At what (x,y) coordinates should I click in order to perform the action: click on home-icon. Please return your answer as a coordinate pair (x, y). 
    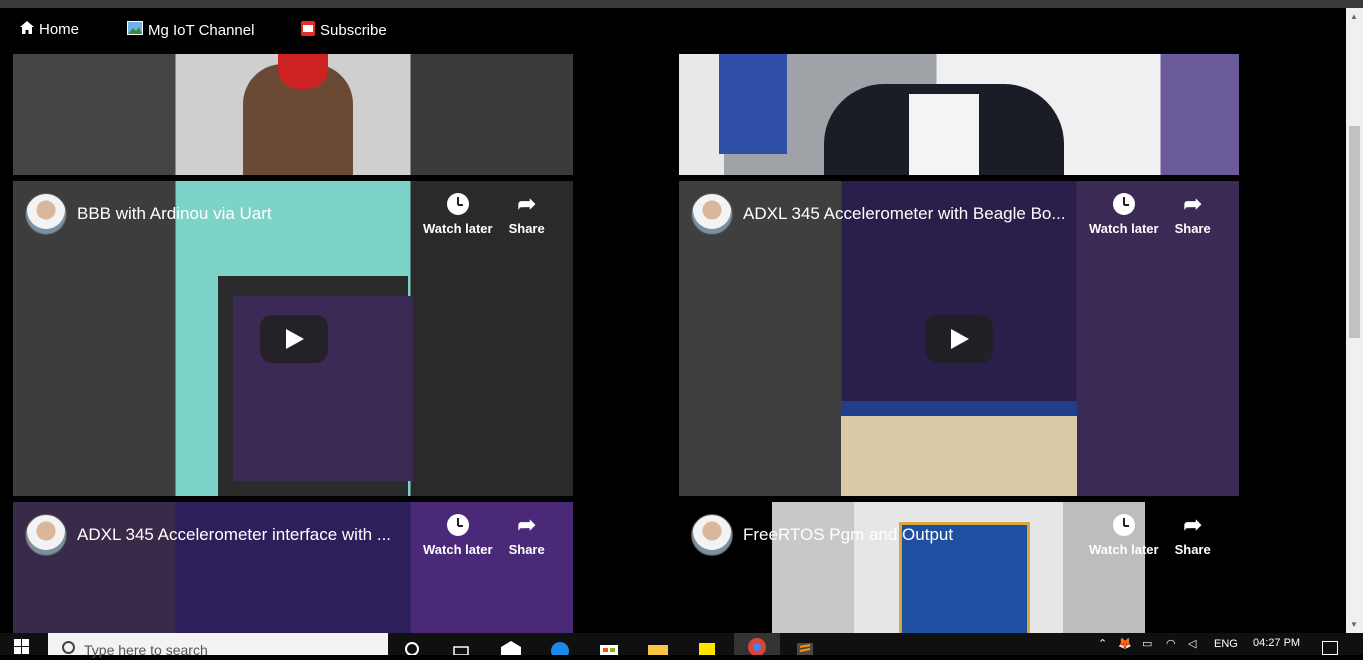
    Looking at the image, I should click on (27, 29).